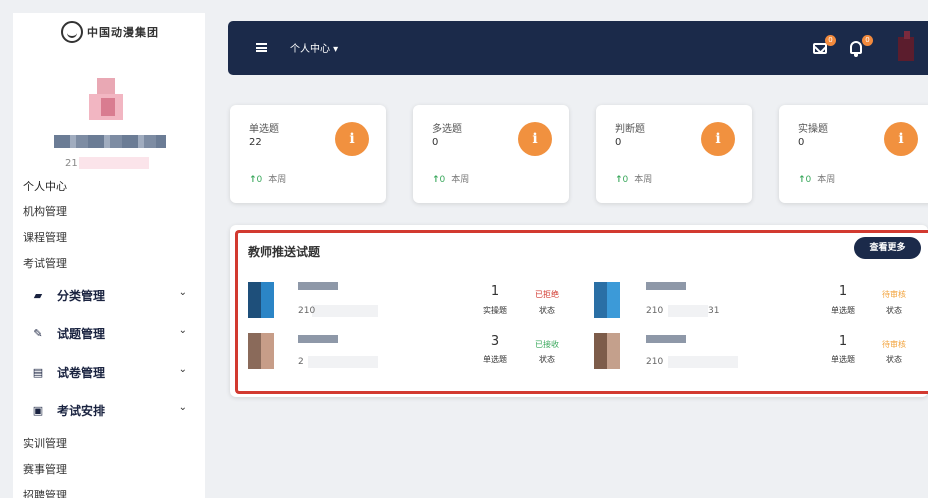  What do you see at coordinates (45, 492) in the screenshot?
I see `sidebar-item-recruitment: 招聘管理` at bounding box center [45, 492].